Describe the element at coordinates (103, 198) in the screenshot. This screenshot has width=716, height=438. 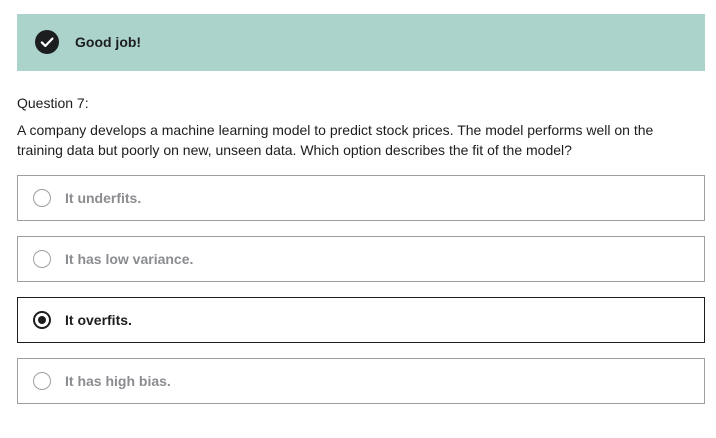
I see `answer-option-label: It underfits.` at that location.